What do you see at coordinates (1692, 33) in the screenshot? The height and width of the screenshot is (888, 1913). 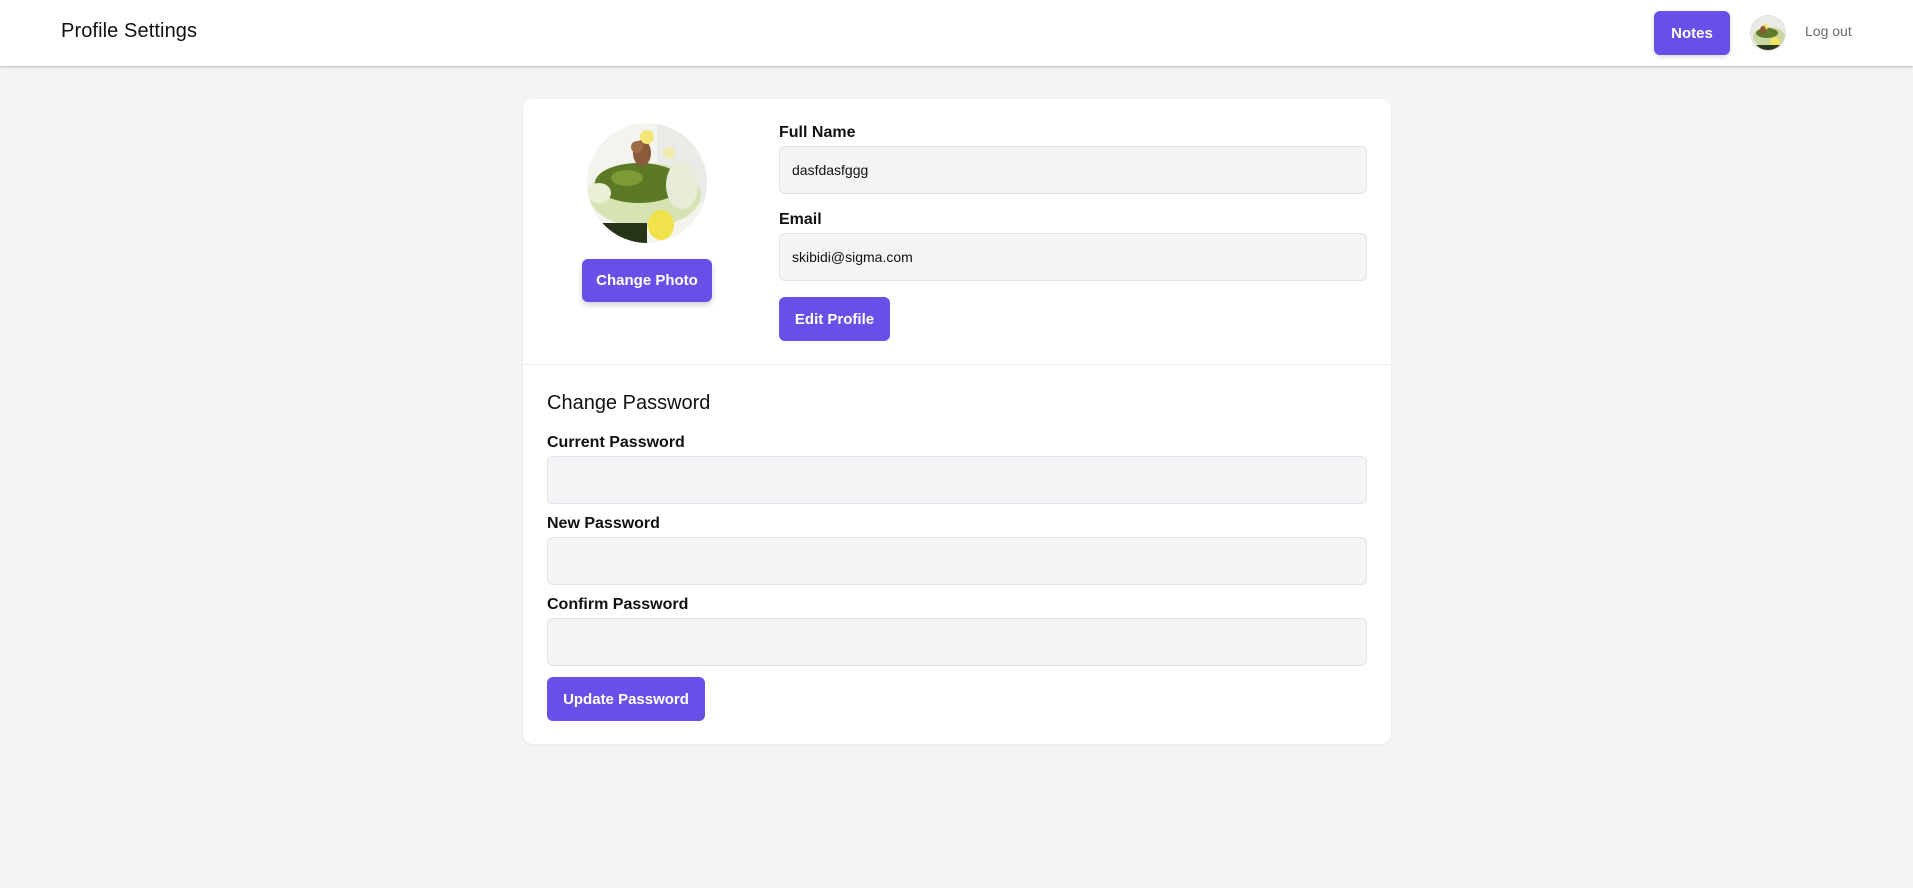 I see `notes-button: Notes` at bounding box center [1692, 33].